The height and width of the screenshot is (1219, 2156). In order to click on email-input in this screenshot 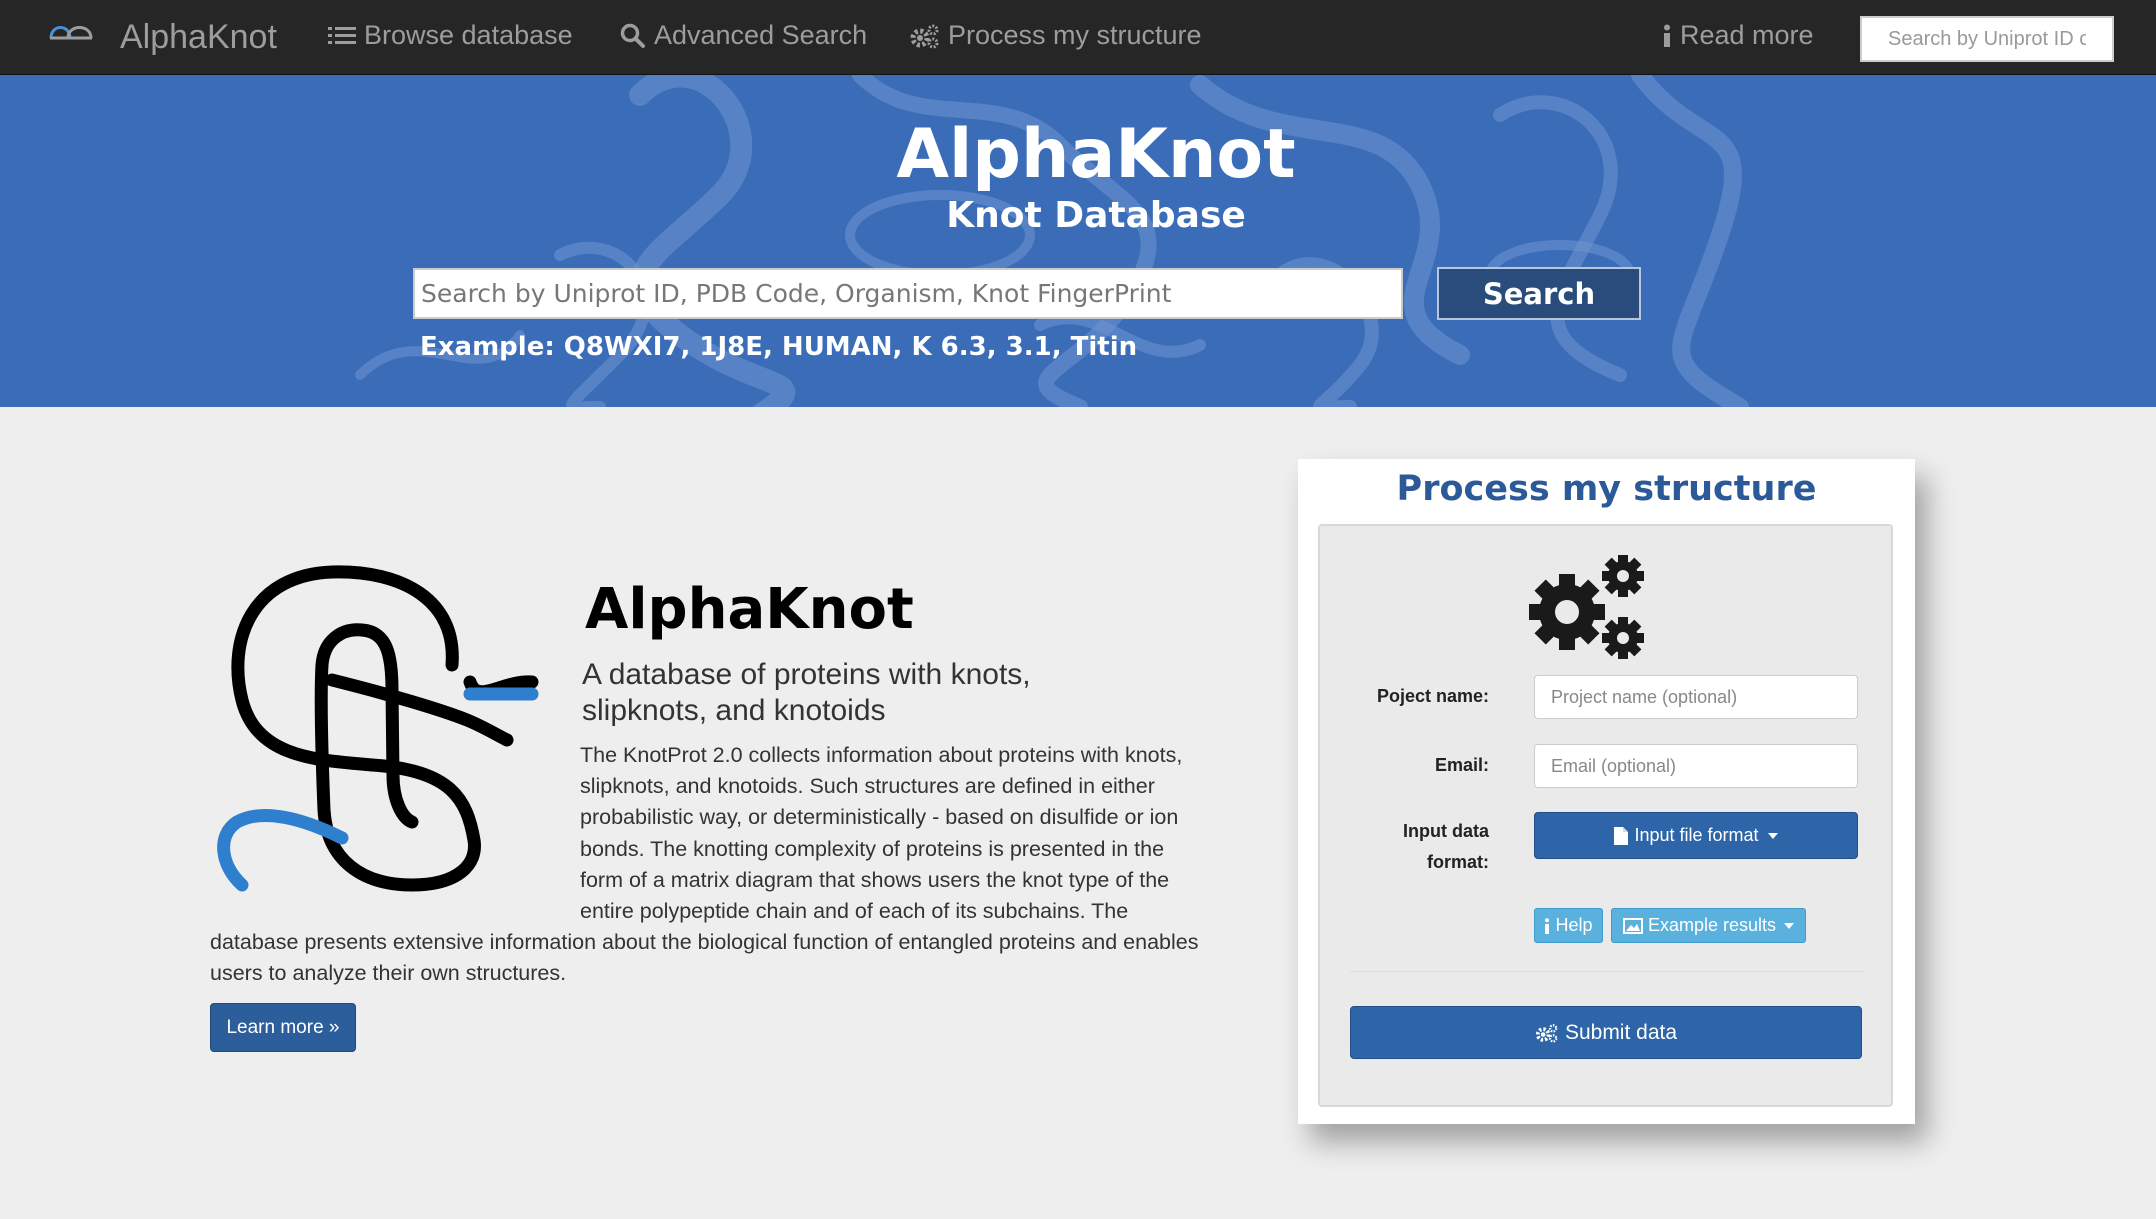, I will do `click(1696, 766)`.